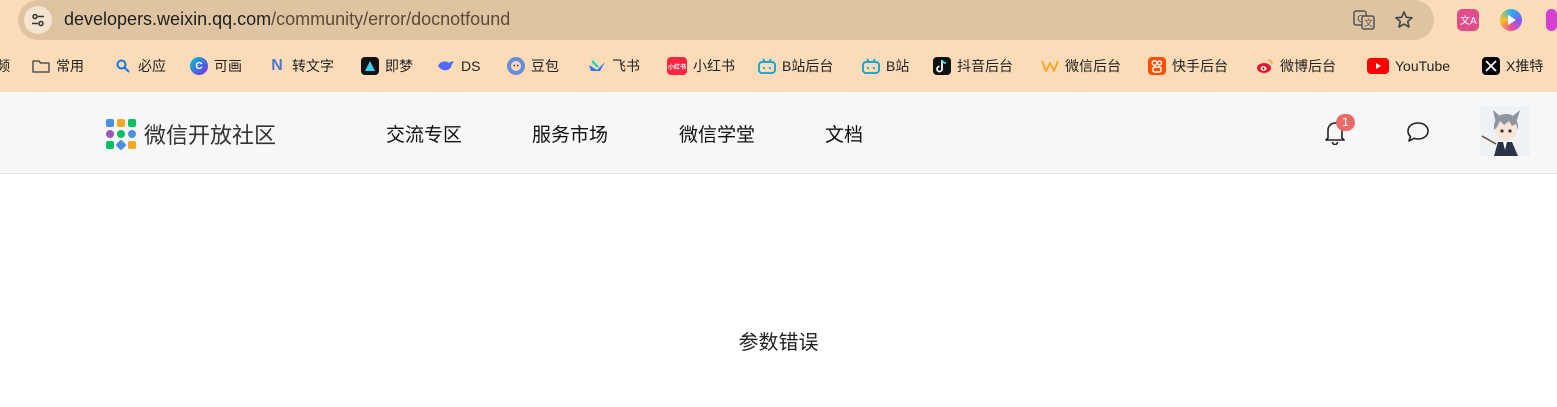 The image size is (1557, 407). Describe the element at coordinates (168, 19) in the screenshot. I see `url-host: developers.weixin.qq.com` at that location.